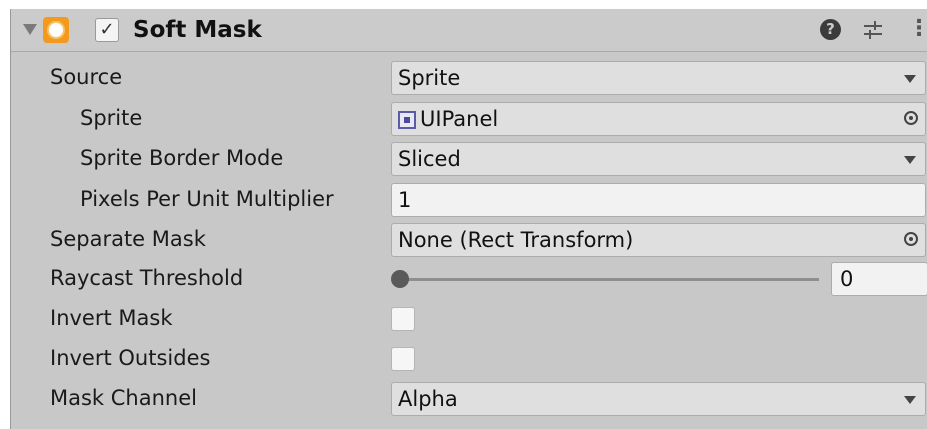  Describe the element at coordinates (658, 78) in the screenshot. I see `source-dropdown: Sprite` at that location.